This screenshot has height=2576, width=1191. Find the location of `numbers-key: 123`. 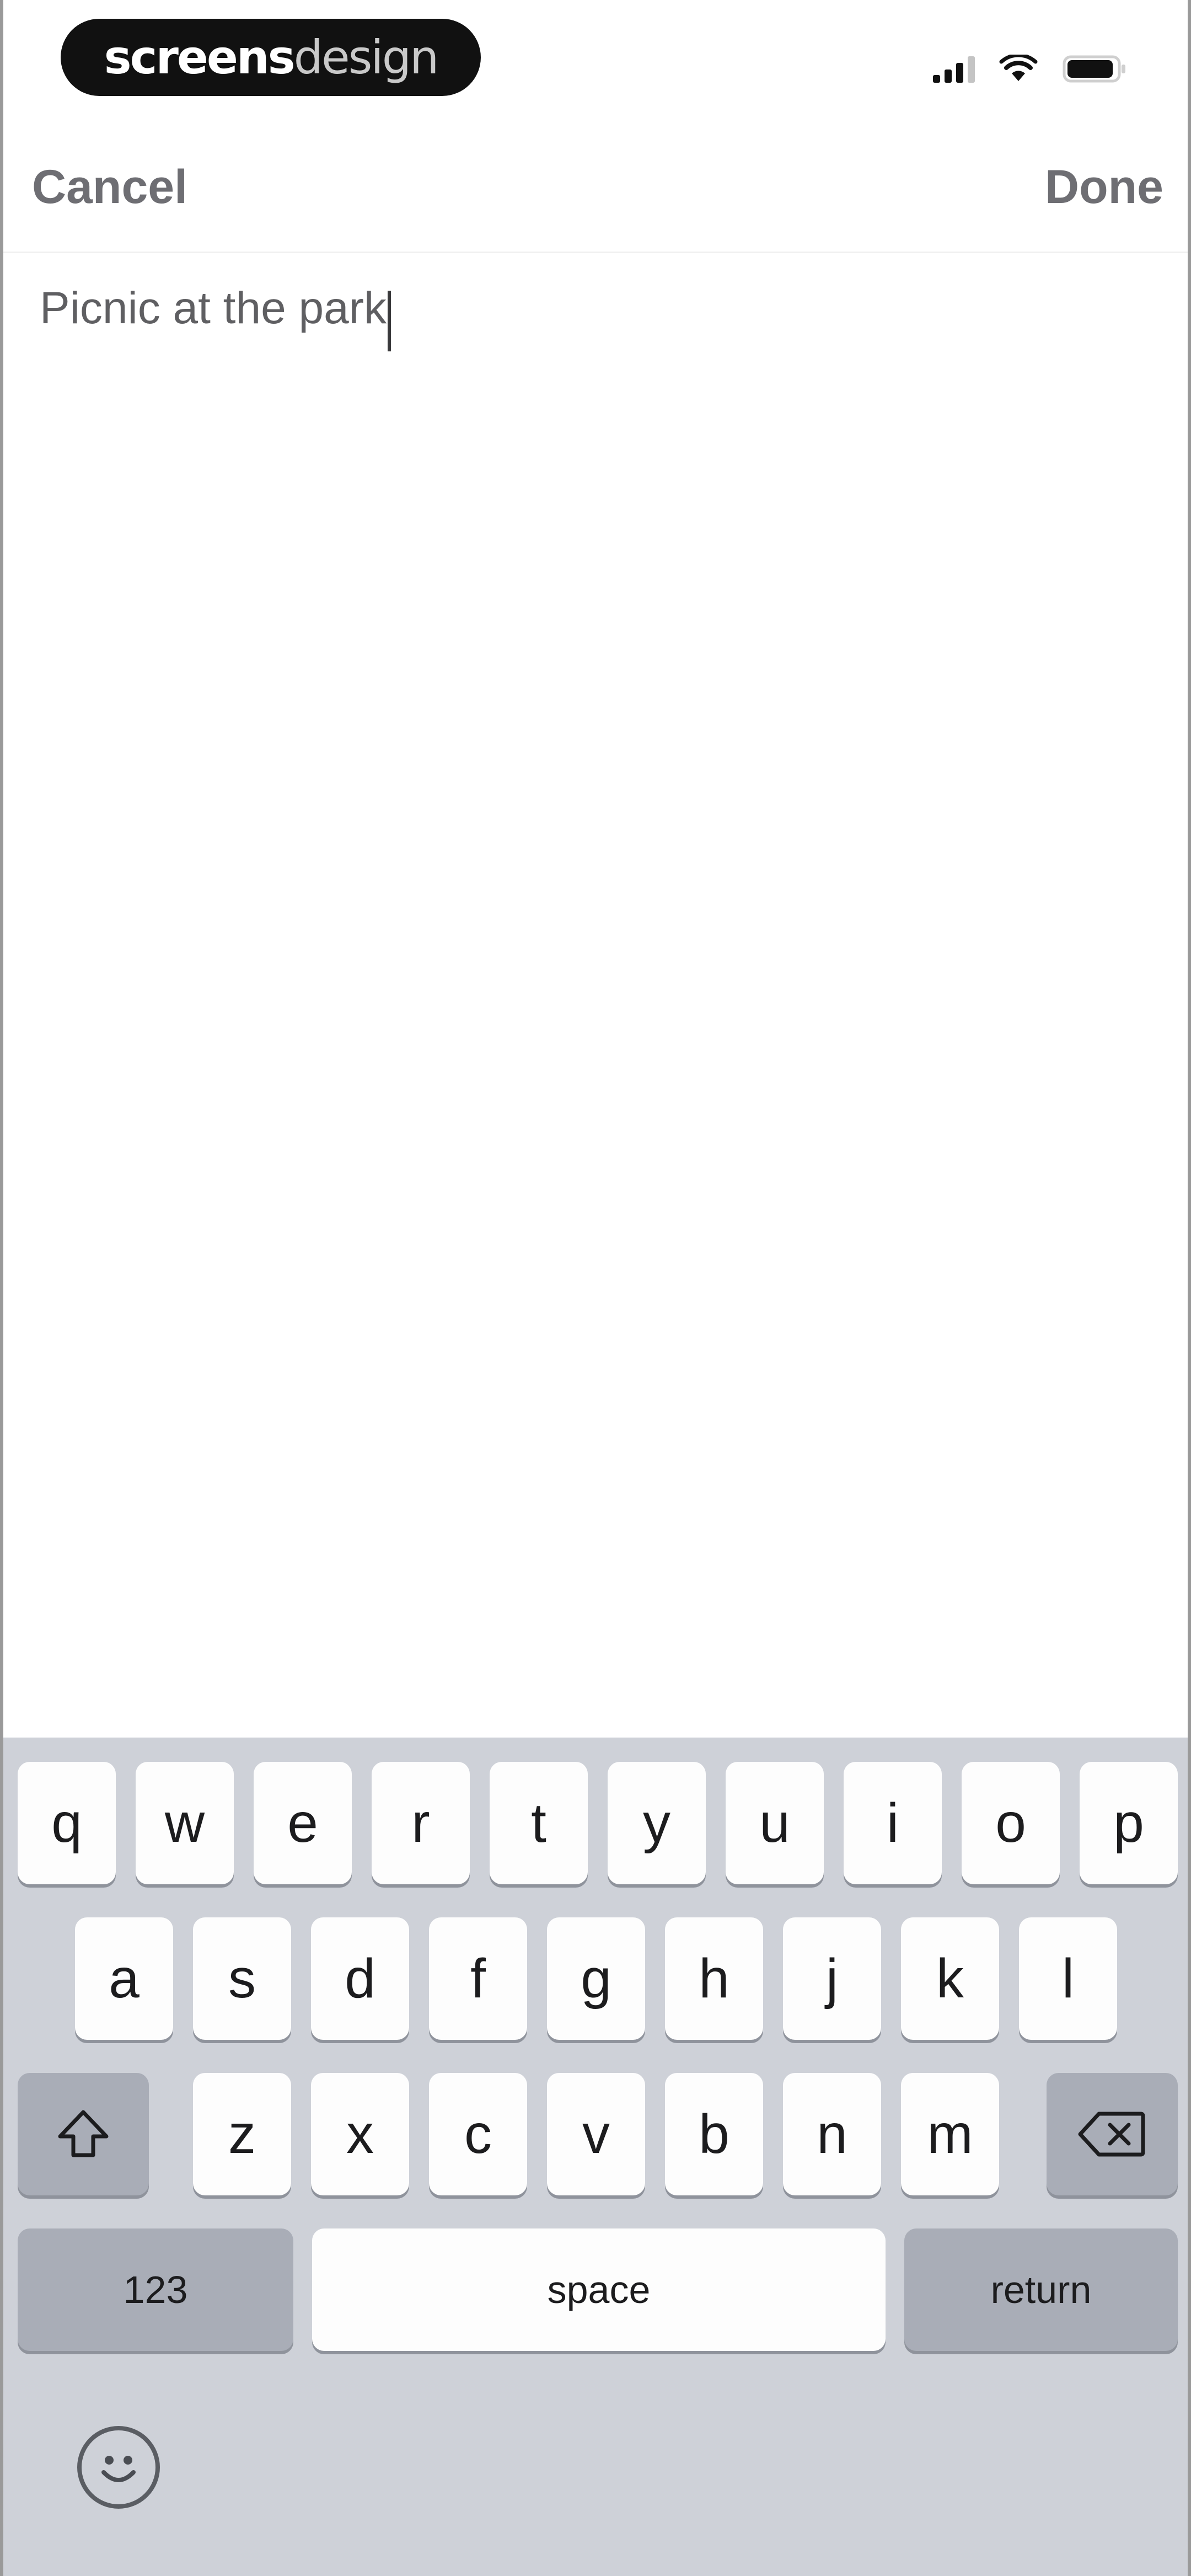

numbers-key: 123 is located at coordinates (155, 2289).